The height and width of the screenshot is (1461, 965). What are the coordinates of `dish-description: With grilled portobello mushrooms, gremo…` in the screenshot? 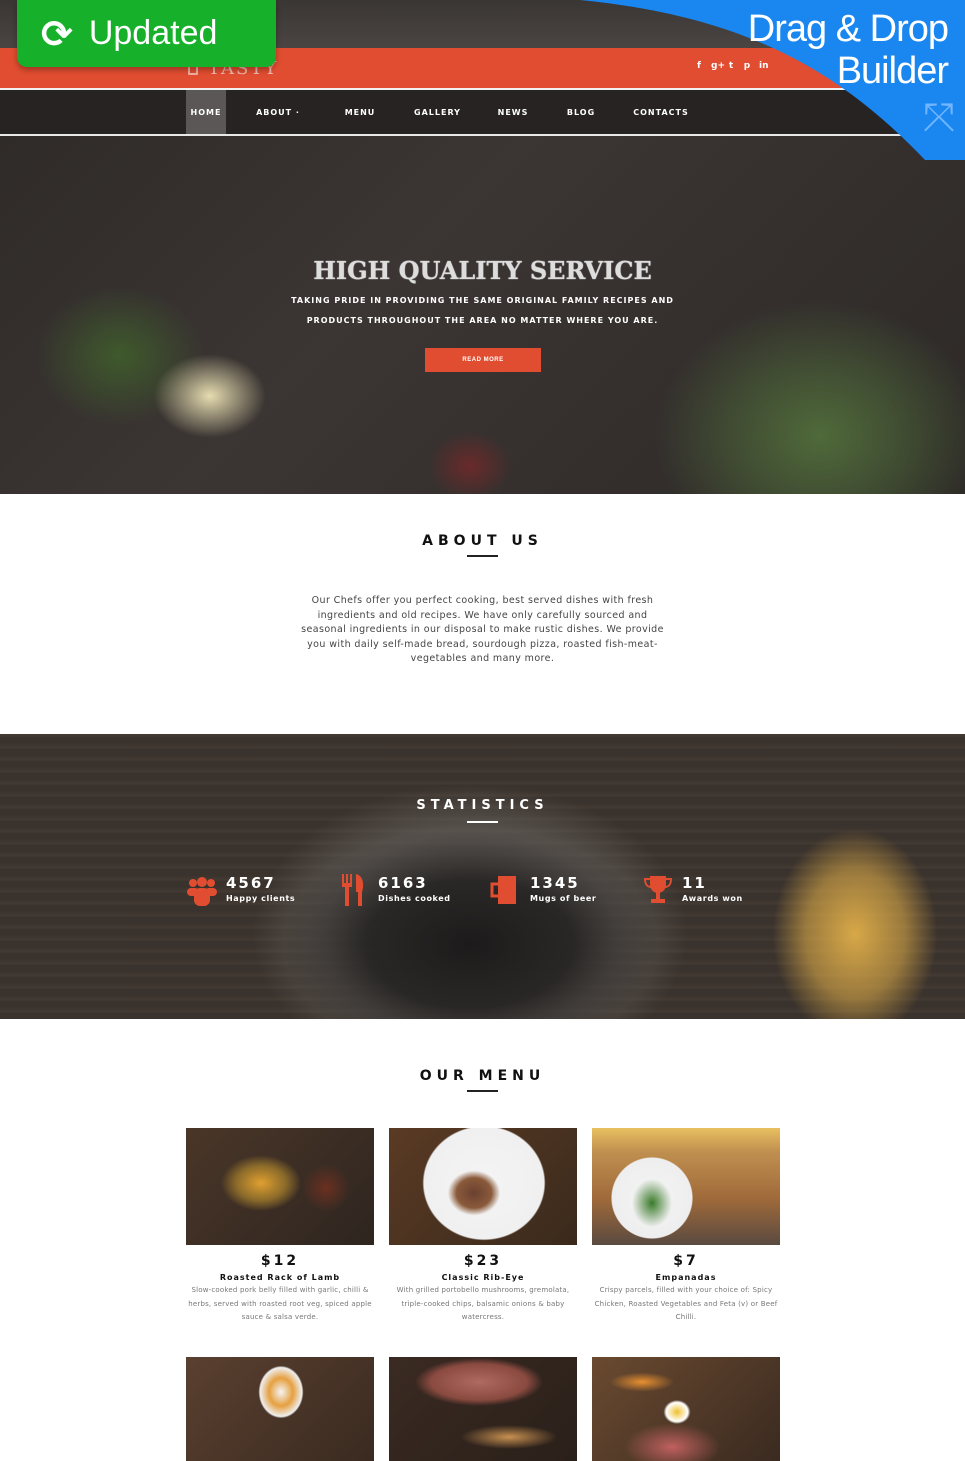 It's located at (483, 1303).